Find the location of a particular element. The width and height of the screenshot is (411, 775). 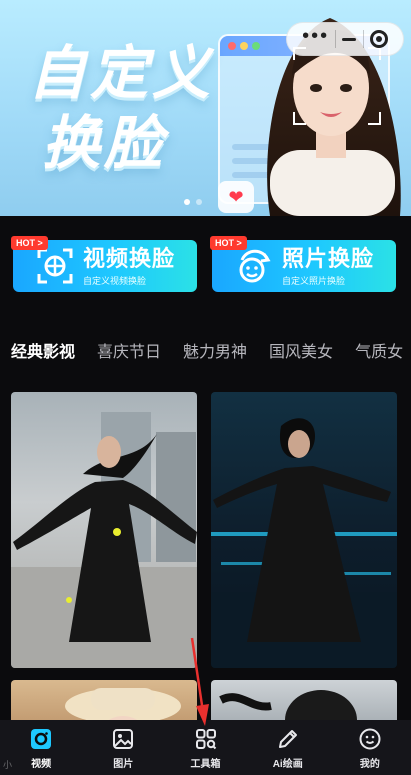

grid-apps-icon is located at coordinates (206, 739).